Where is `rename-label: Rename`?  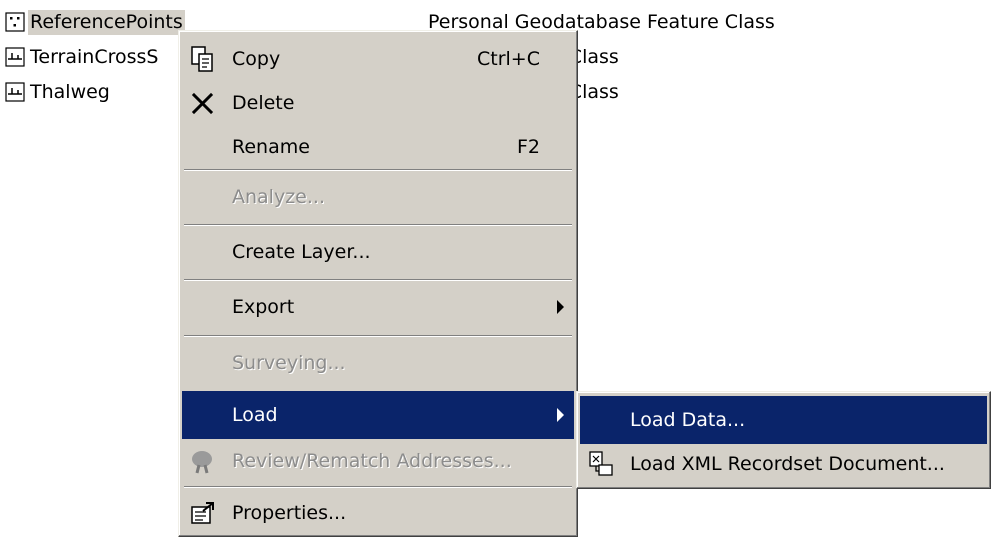 rename-label: Rename is located at coordinates (271, 147).